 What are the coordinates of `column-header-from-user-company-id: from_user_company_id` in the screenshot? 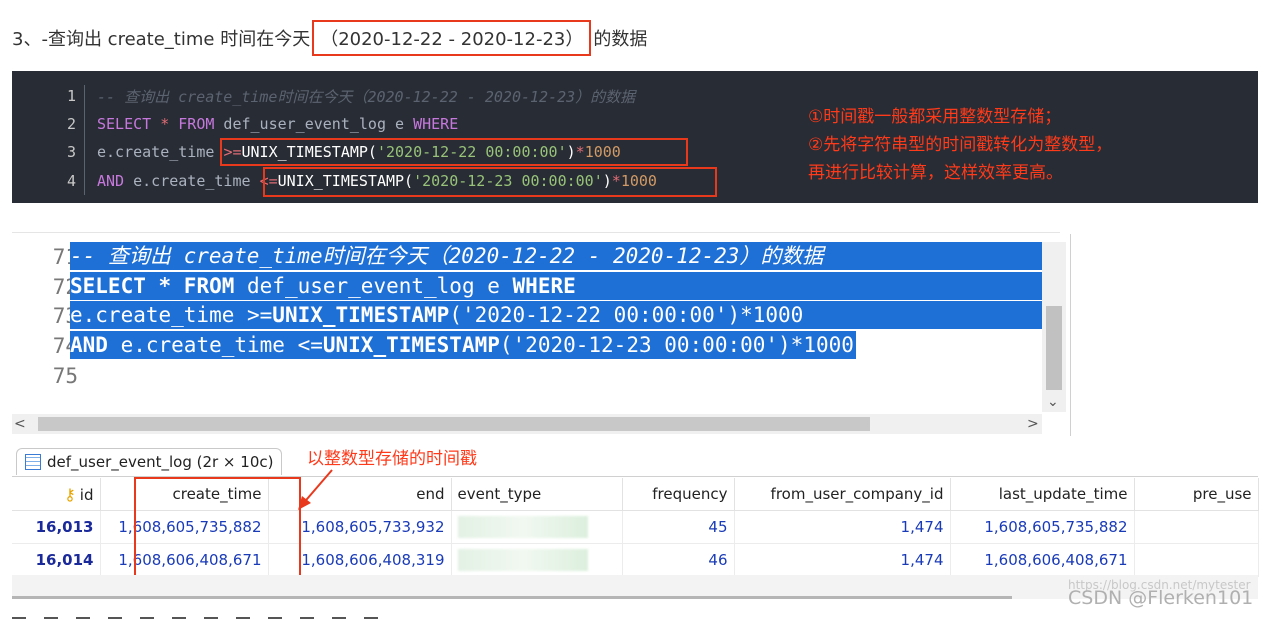 It's located at (842, 494).